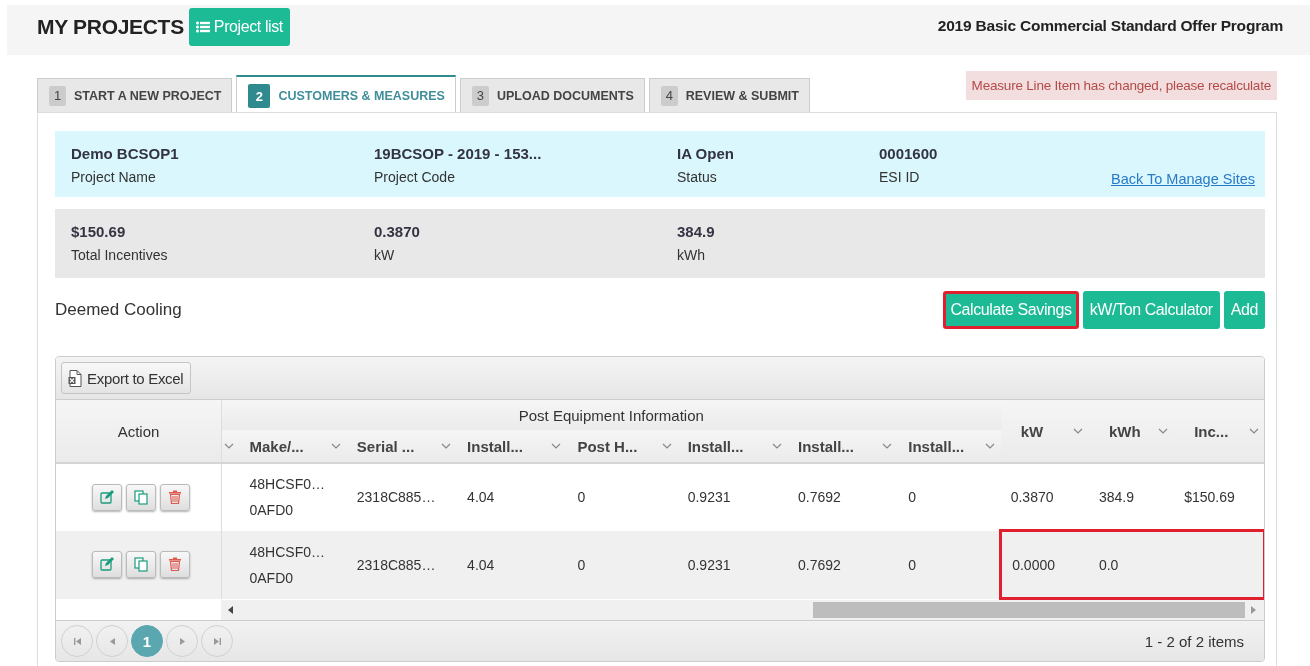  What do you see at coordinates (75, 378) in the screenshot?
I see `excel-file-icon` at bounding box center [75, 378].